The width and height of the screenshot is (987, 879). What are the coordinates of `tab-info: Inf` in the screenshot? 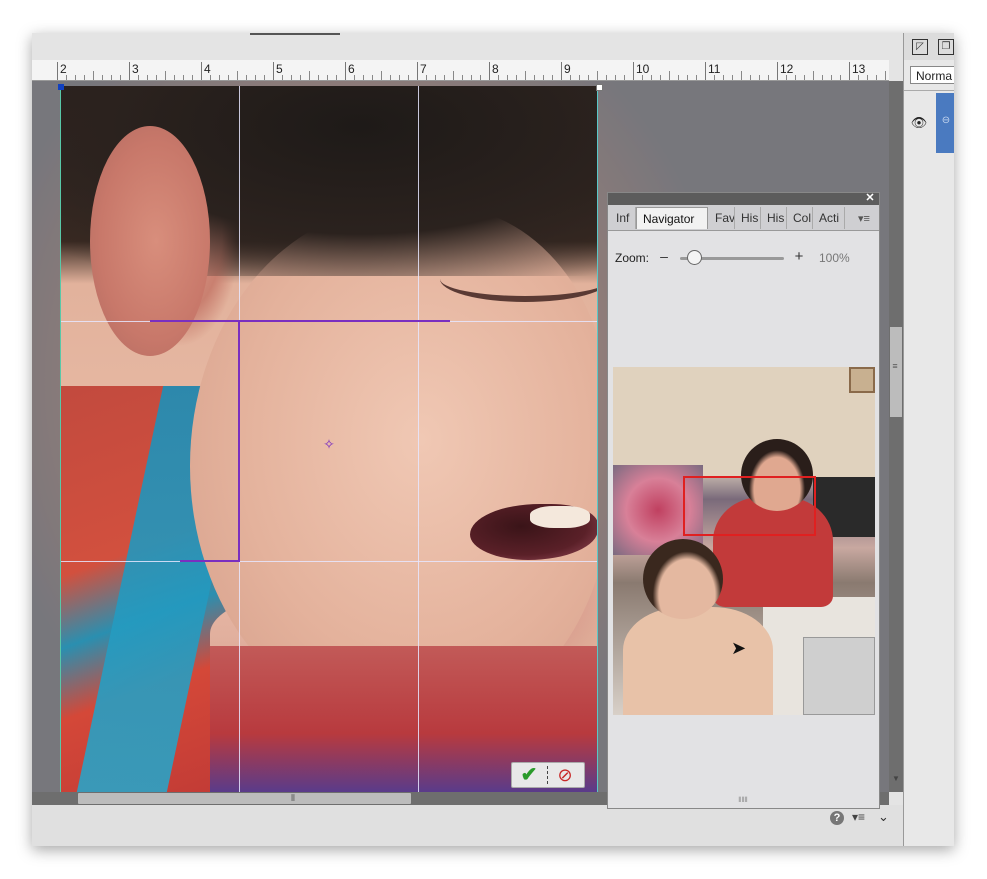 It's located at (623, 218).